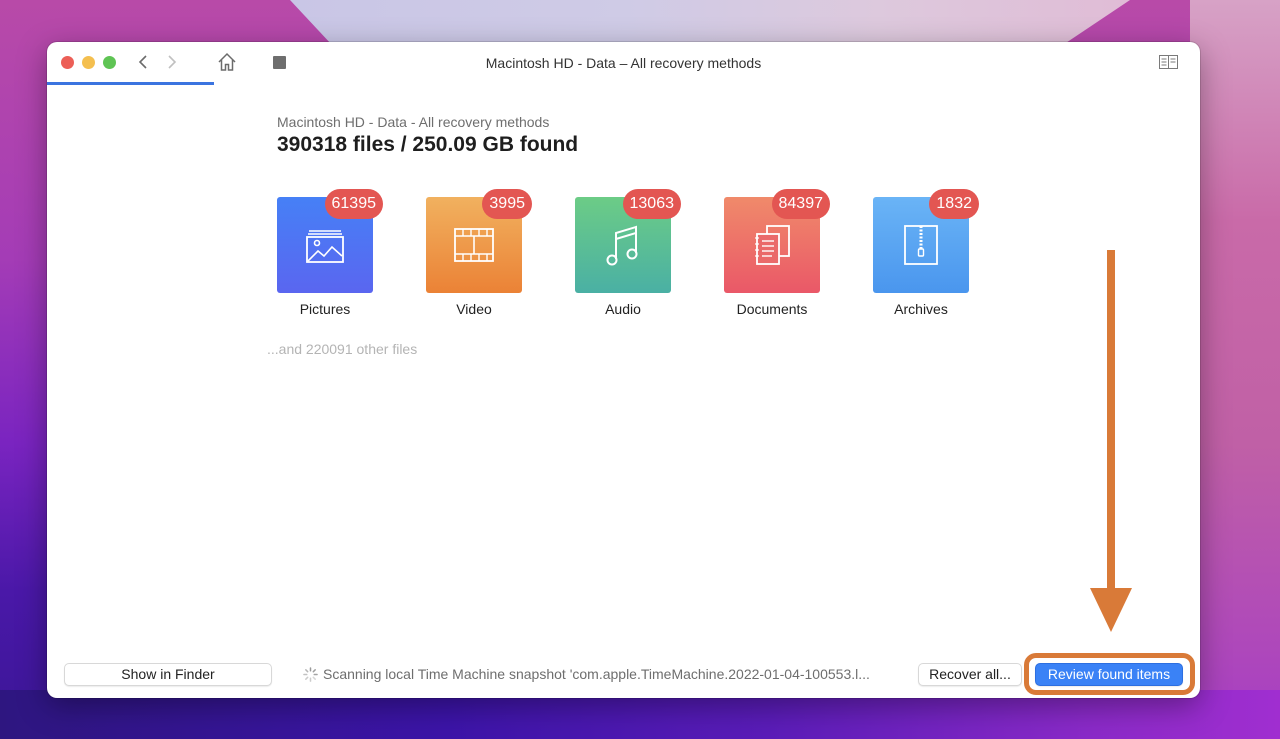 Image resolution: width=1280 pixels, height=739 pixels. Describe the element at coordinates (1111, 441) in the screenshot. I see `annotation-arrow-icon` at that location.